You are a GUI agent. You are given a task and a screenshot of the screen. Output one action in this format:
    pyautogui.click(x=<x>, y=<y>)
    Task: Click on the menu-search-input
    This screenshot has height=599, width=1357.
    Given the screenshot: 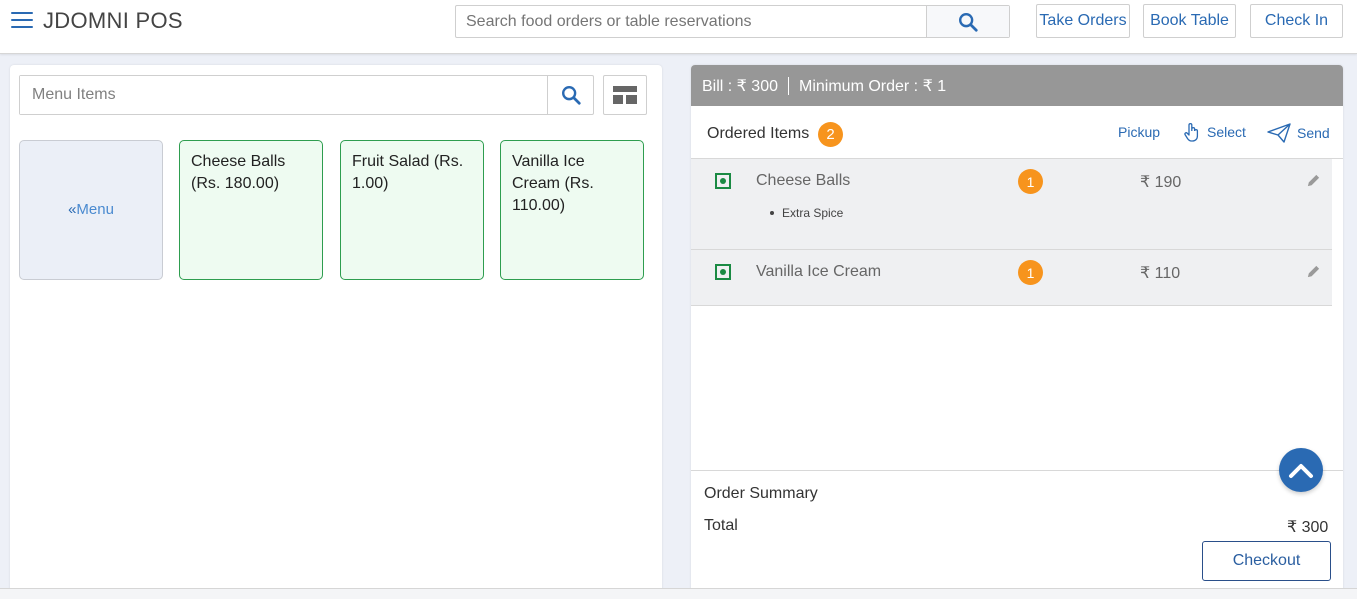 What is the action you would take?
    pyautogui.click(x=283, y=95)
    